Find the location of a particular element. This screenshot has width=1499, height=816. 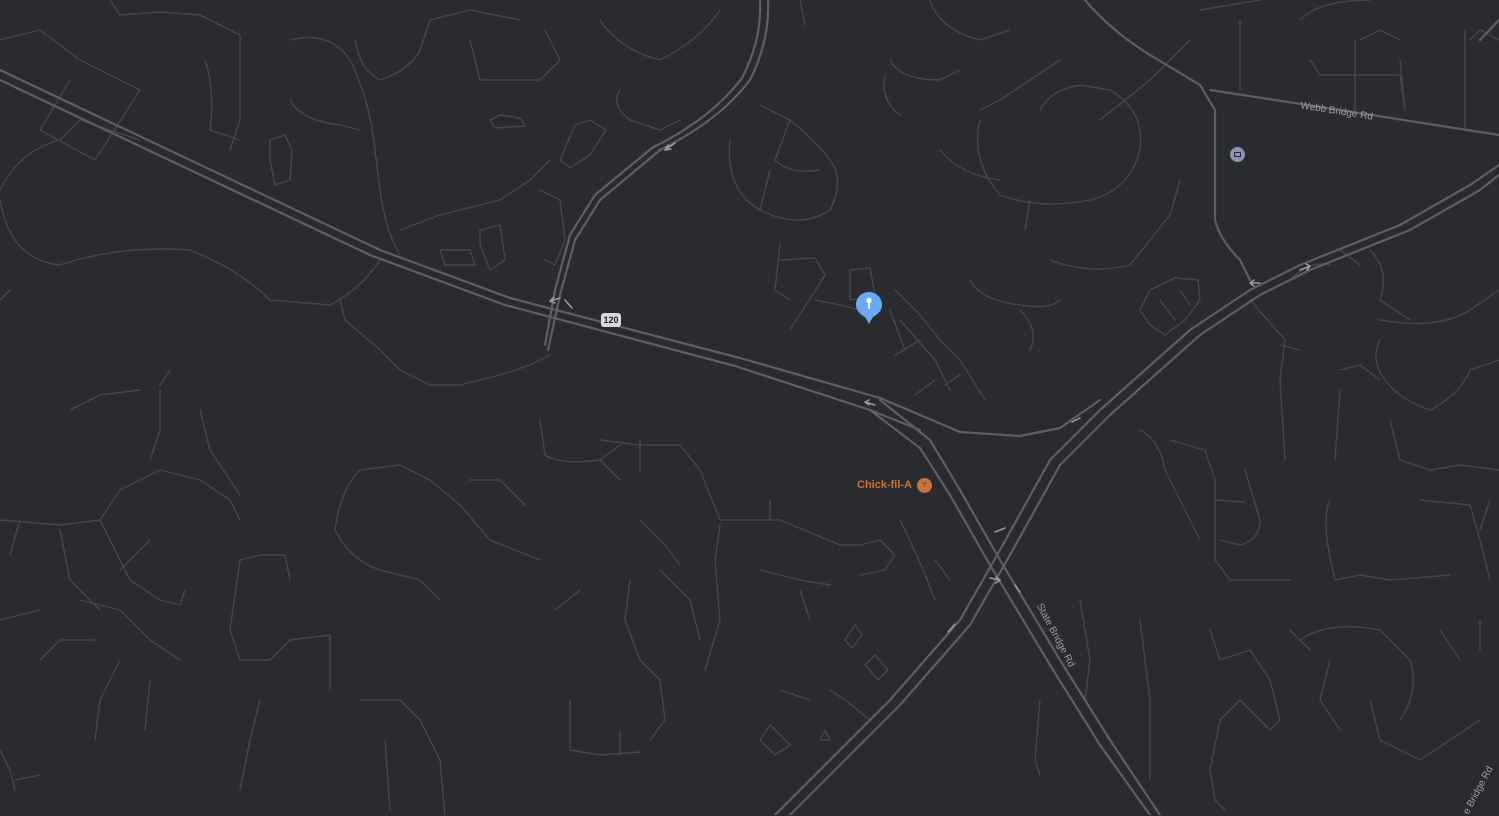

route-shield-120: 120 is located at coordinates (611, 320).